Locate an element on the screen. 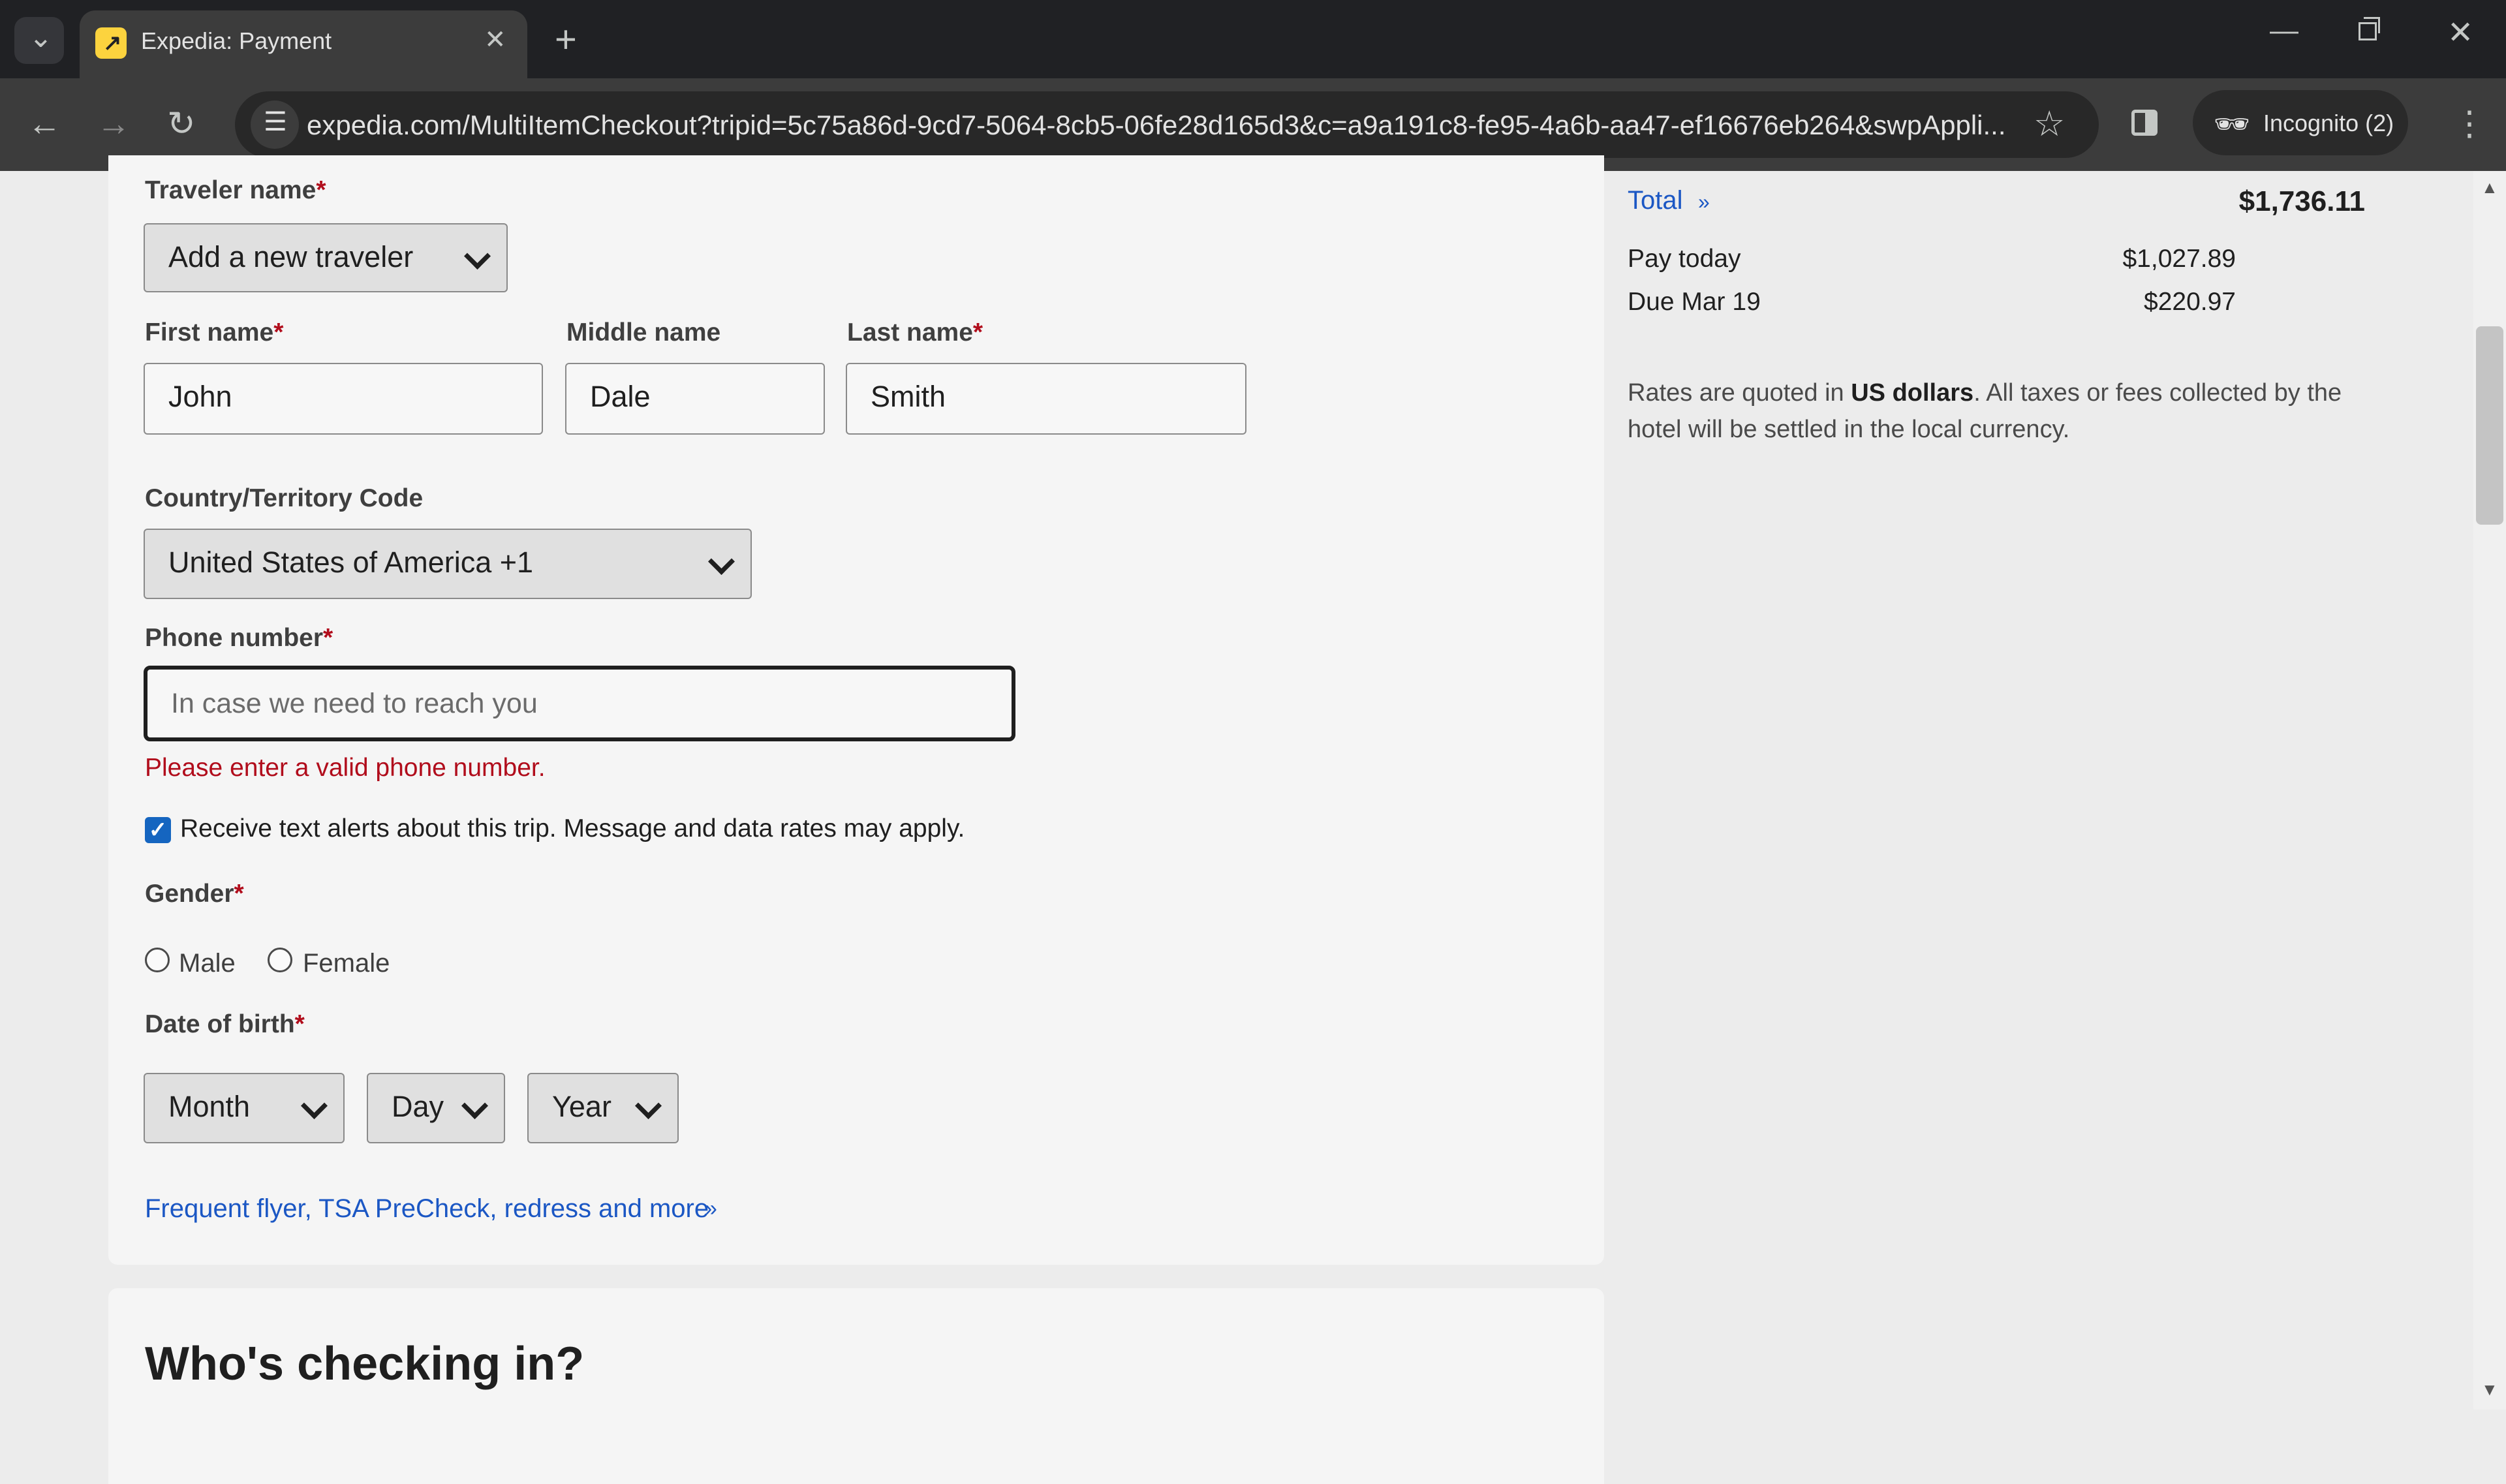 The width and height of the screenshot is (2506, 1484). minimize-icon: — is located at coordinates (2284, 30).